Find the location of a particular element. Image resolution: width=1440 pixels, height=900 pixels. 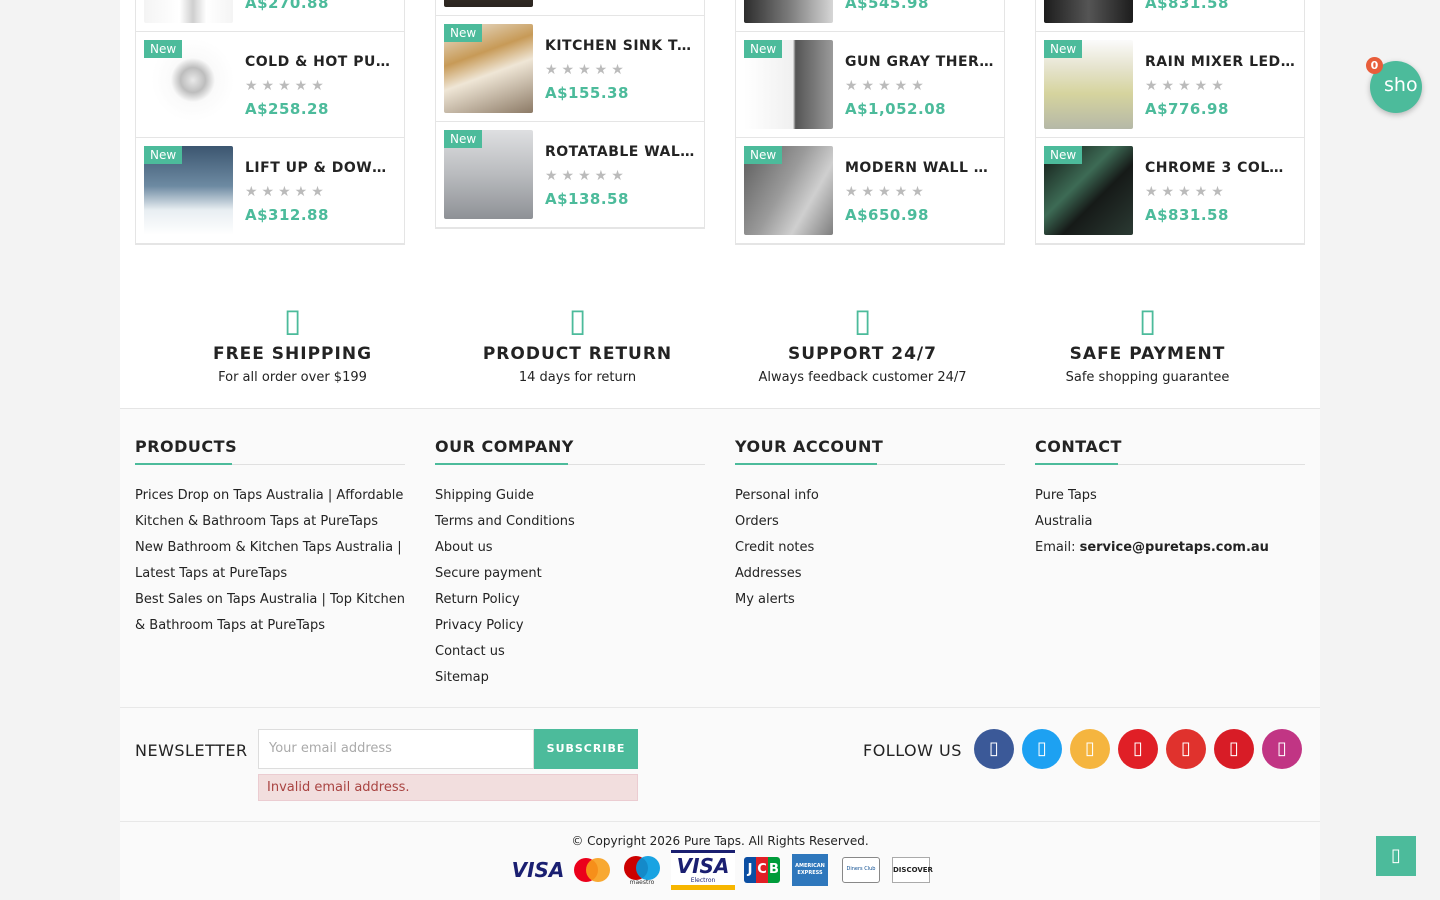

footer-heading-contact: CONTACT is located at coordinates (1170, 451).